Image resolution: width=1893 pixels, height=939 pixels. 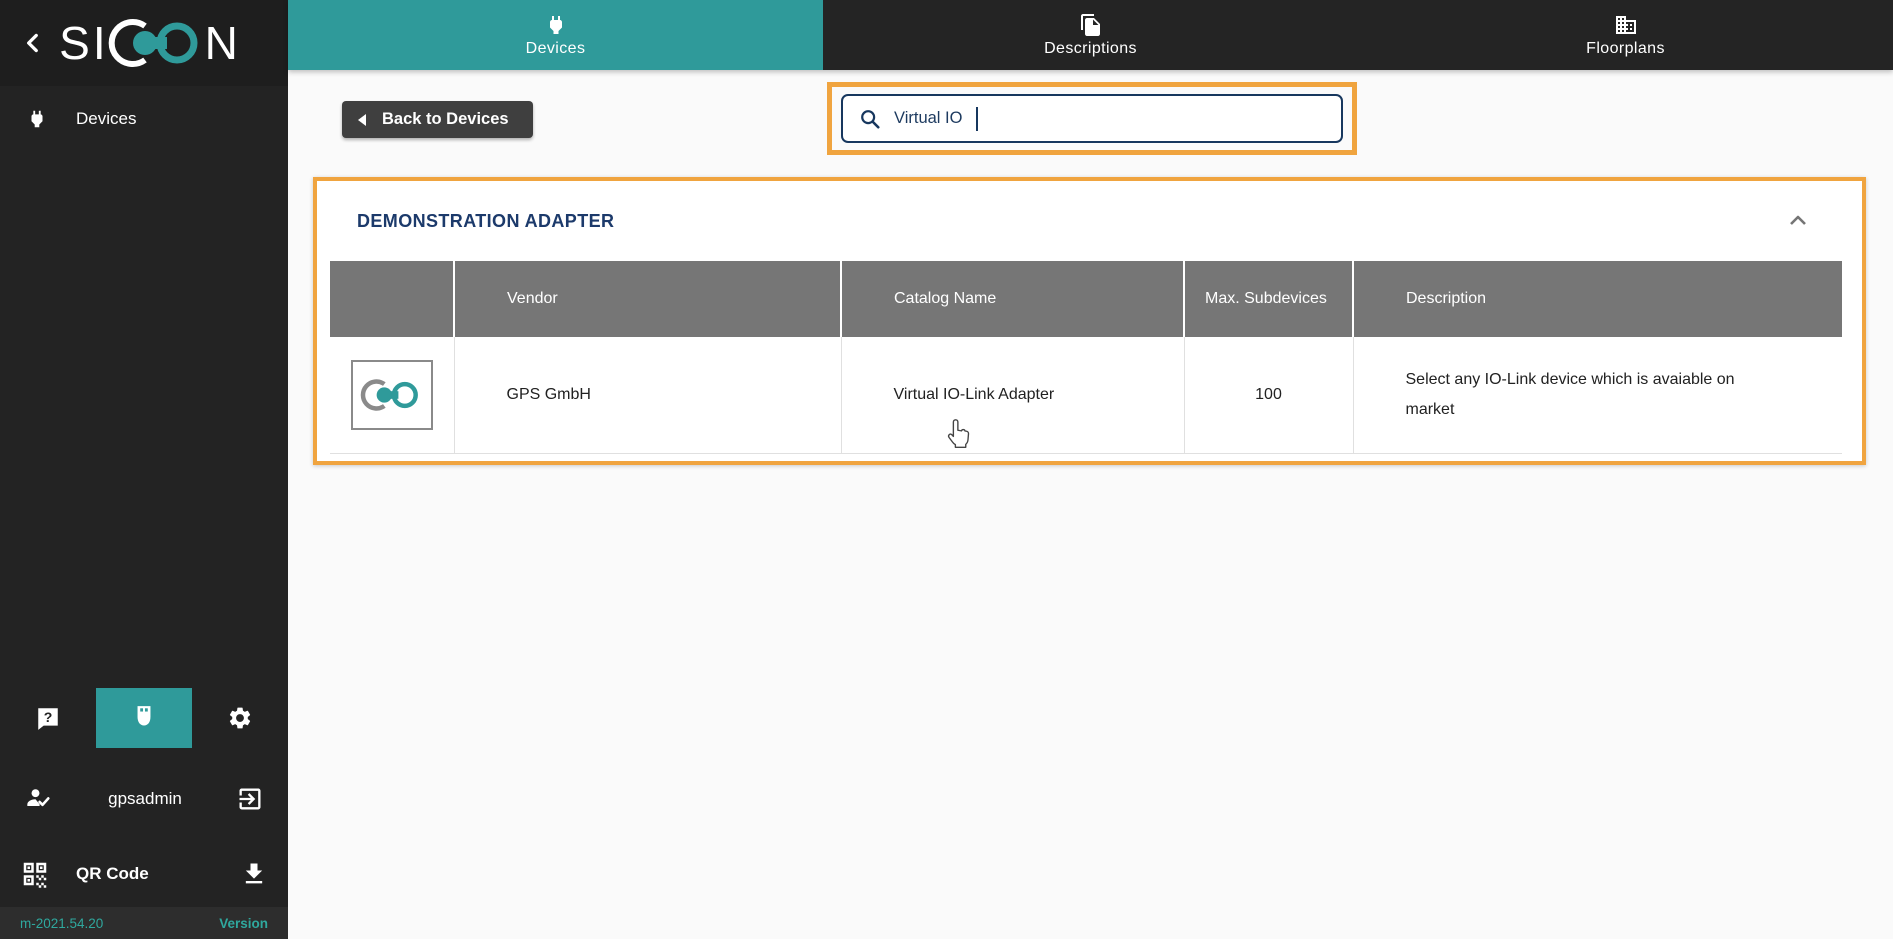 What do you see at coordinates (1625, 48) in the screenshot?
I see `tab-label: Floorplans` at bounding box center [1625, 48].